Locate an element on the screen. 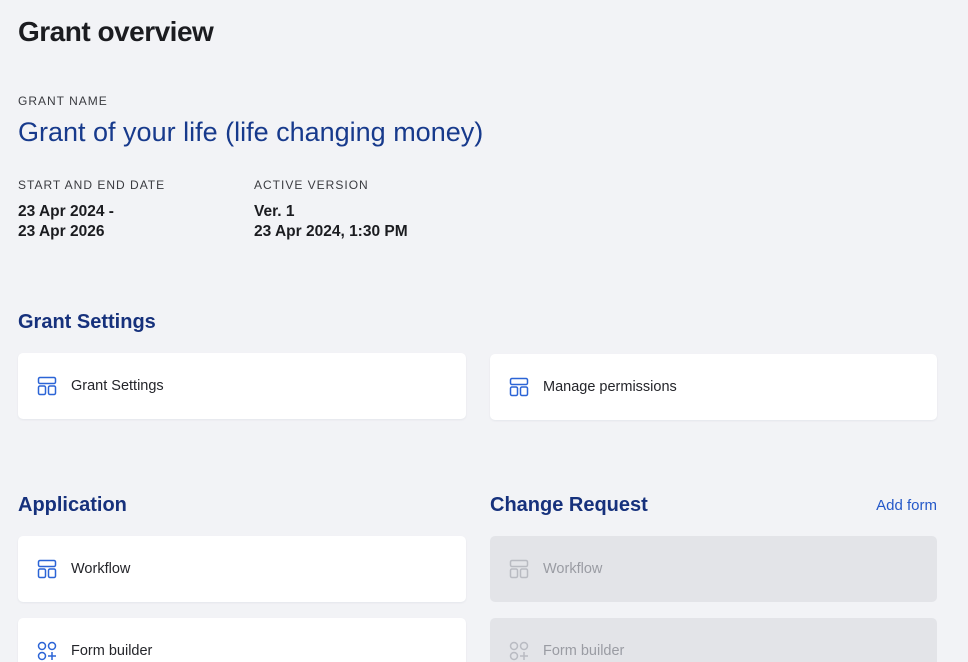 This screenshot has height=662, width=968. manage-permissions-card: Manage permissions is located at coordinates (713, 387).